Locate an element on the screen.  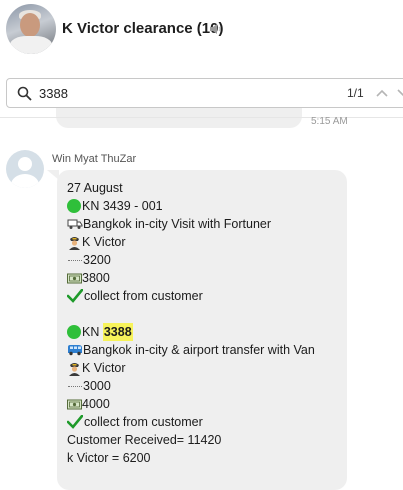
speaker-muted-icon is located at coordinates (215, 29).